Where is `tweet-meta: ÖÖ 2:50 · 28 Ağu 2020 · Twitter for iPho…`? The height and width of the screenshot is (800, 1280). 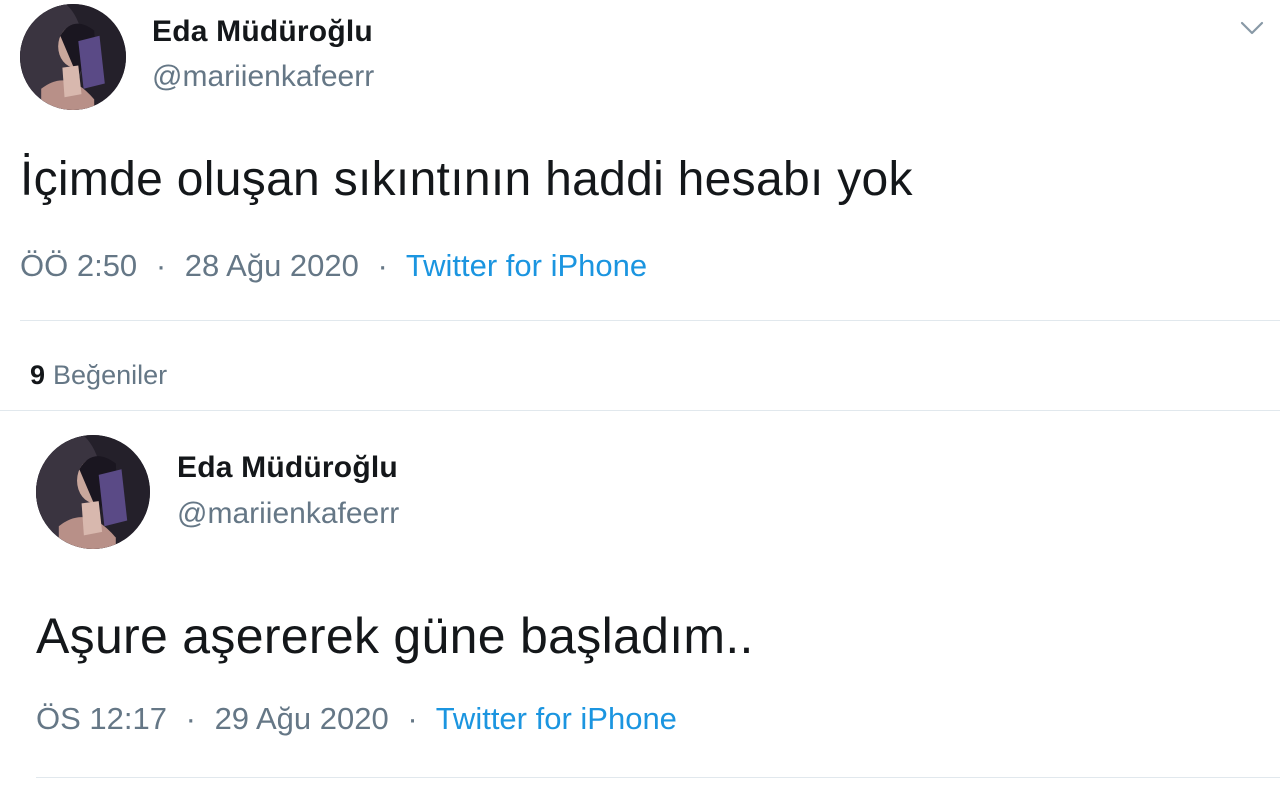
tweet-meta: ÖÖ 2:50 · 28 Ağu 2020 · Twitter for iPho… is located at coordinates (333, 266).